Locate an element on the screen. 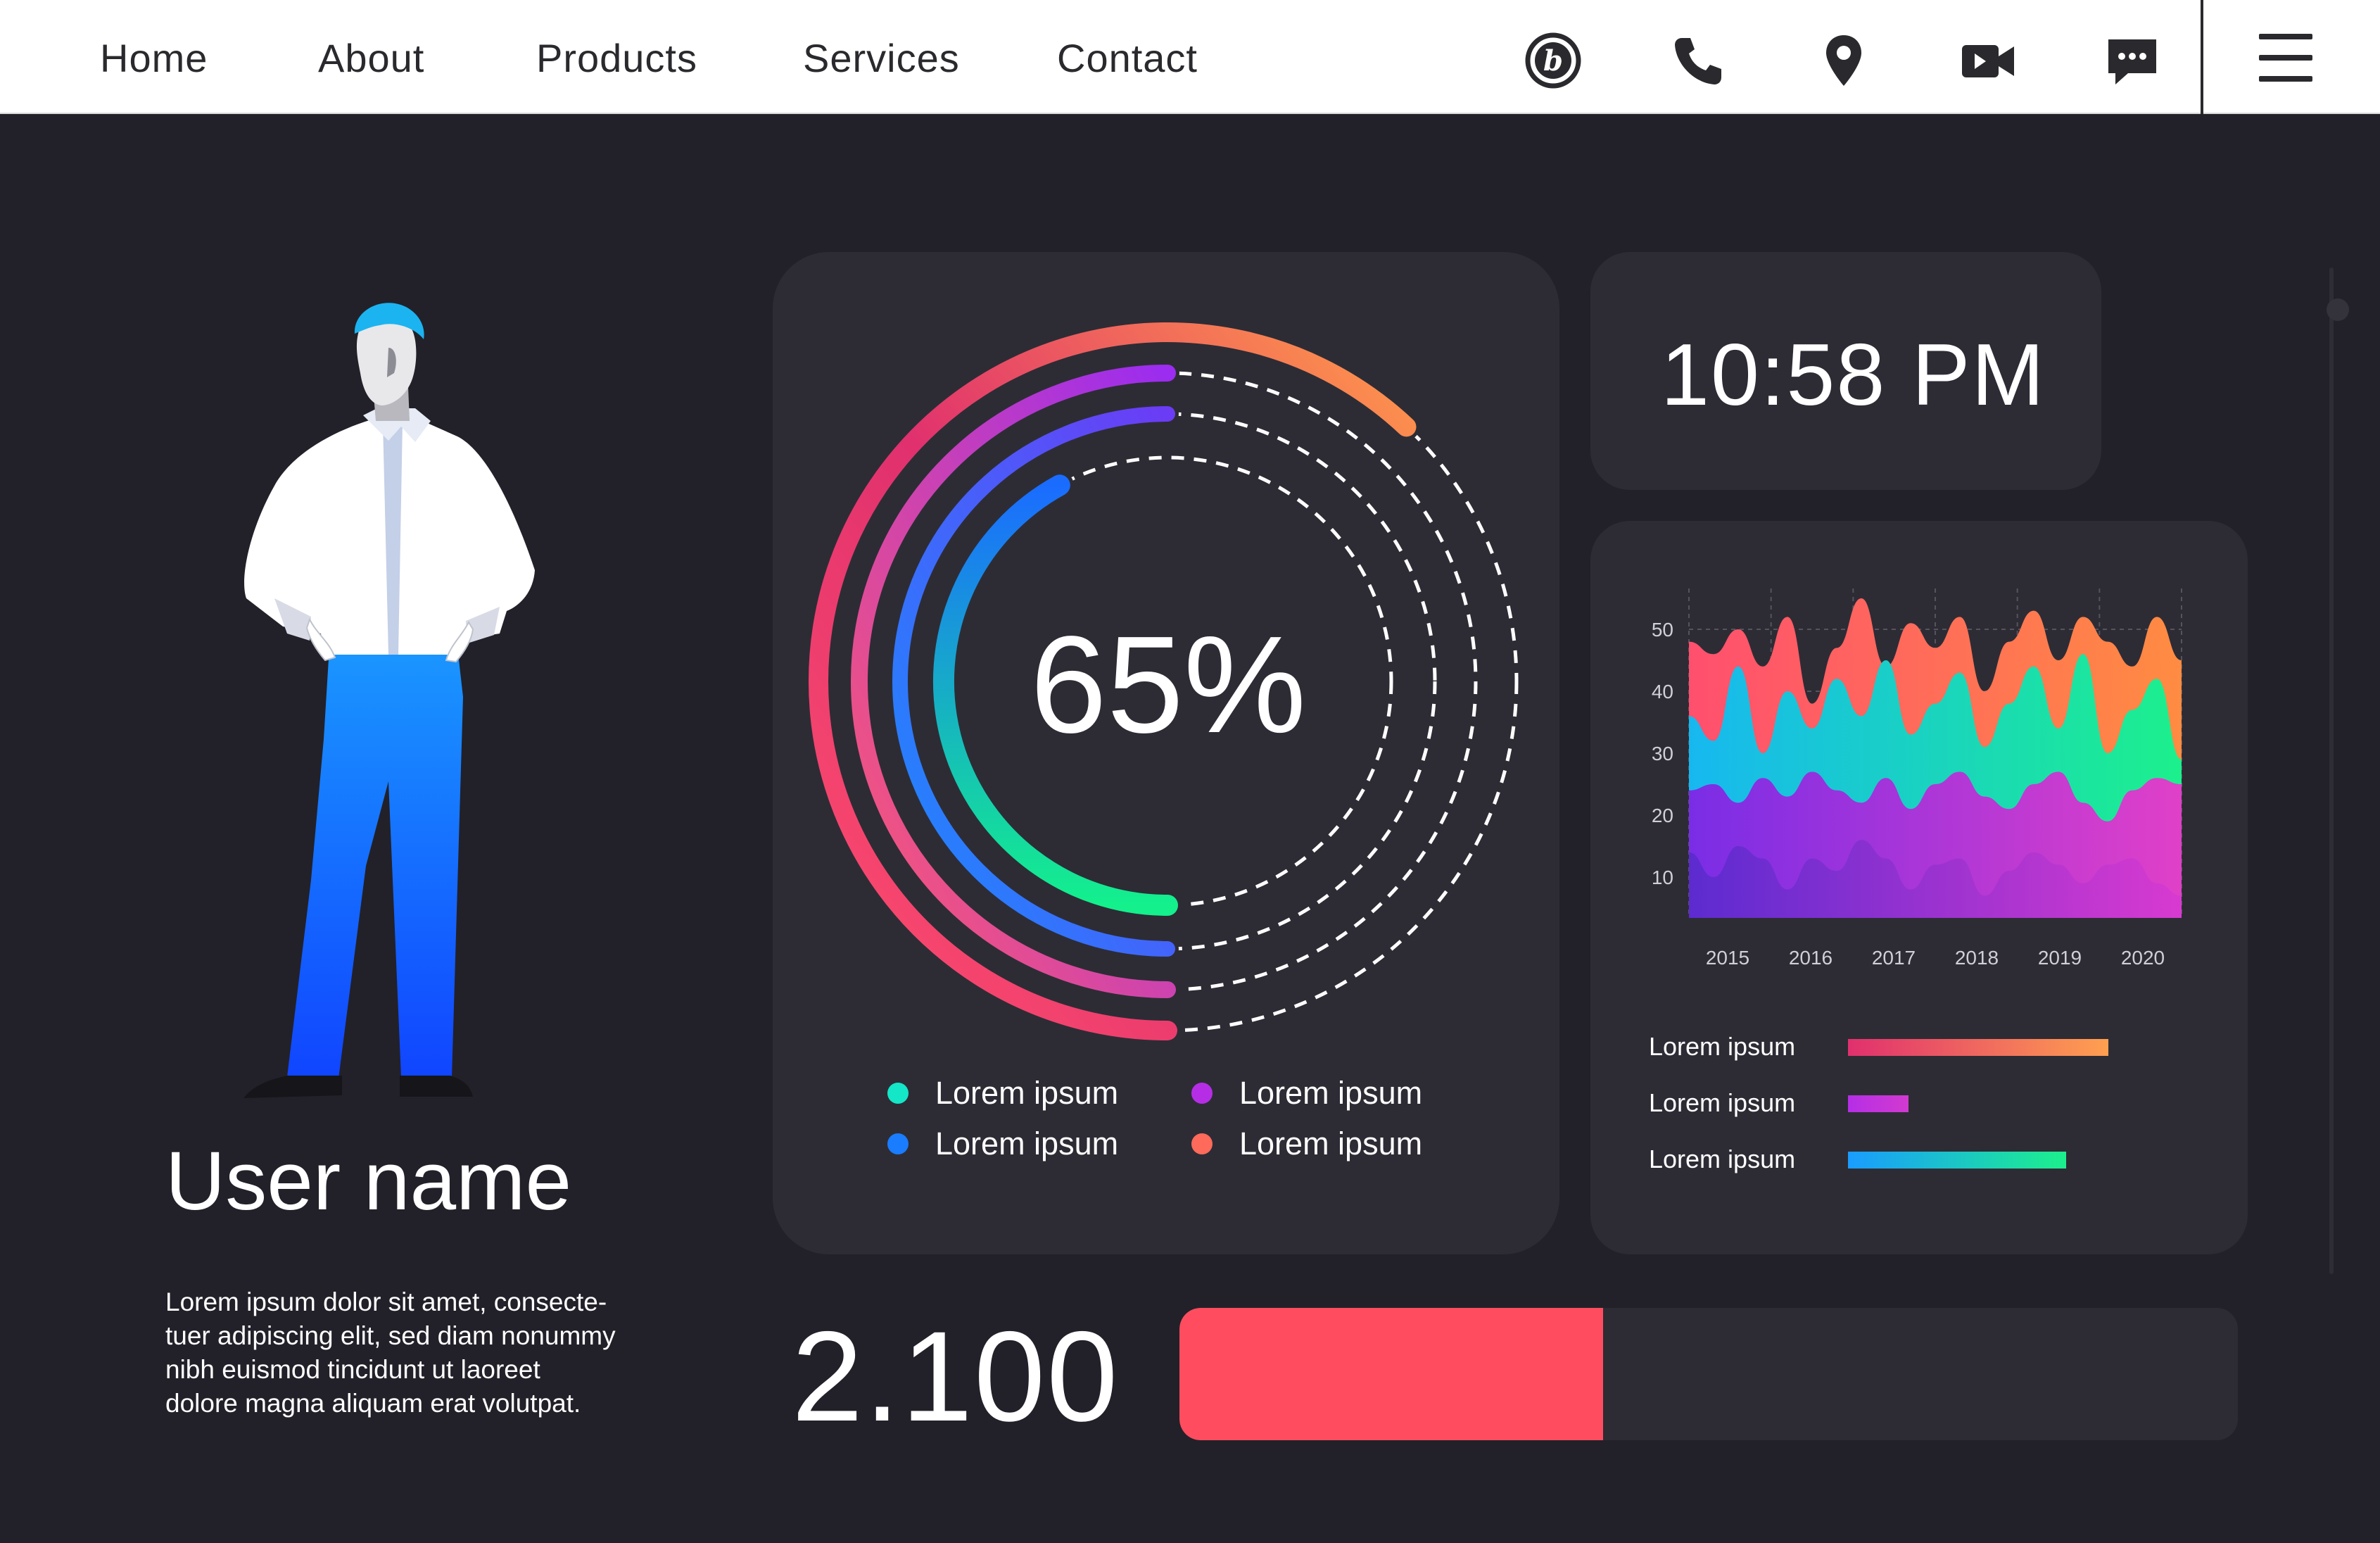 This screenshot has height=1543, width=2380. nav-link-contact: Contact is located at coordinates (1127, 58).